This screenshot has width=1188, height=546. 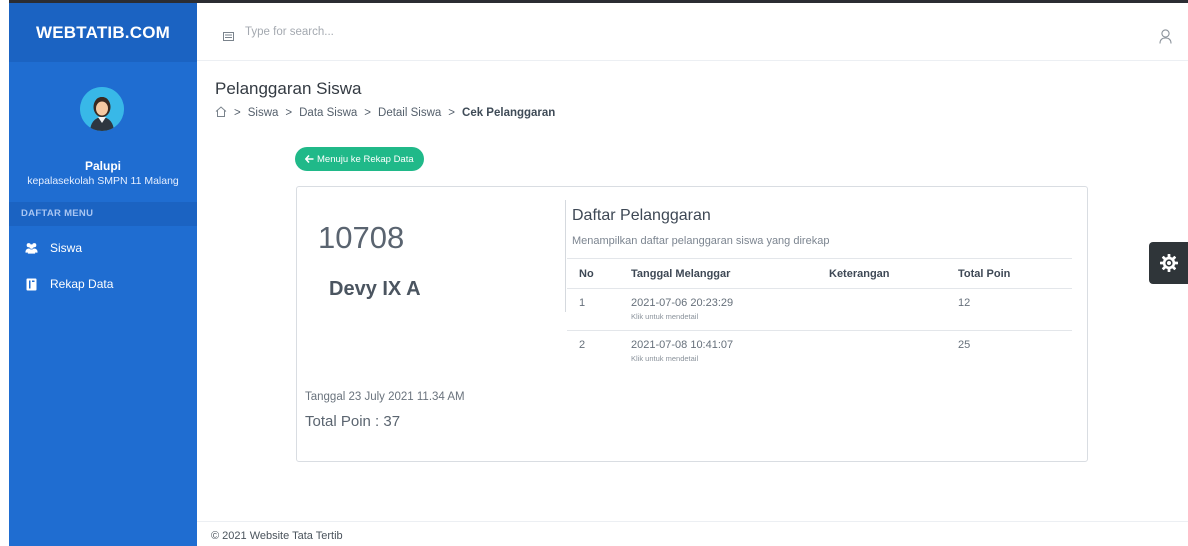 What do you see at coordinates (31, 284) in the screenshot?
I see `book-icon` at bounding box center [31, 284].